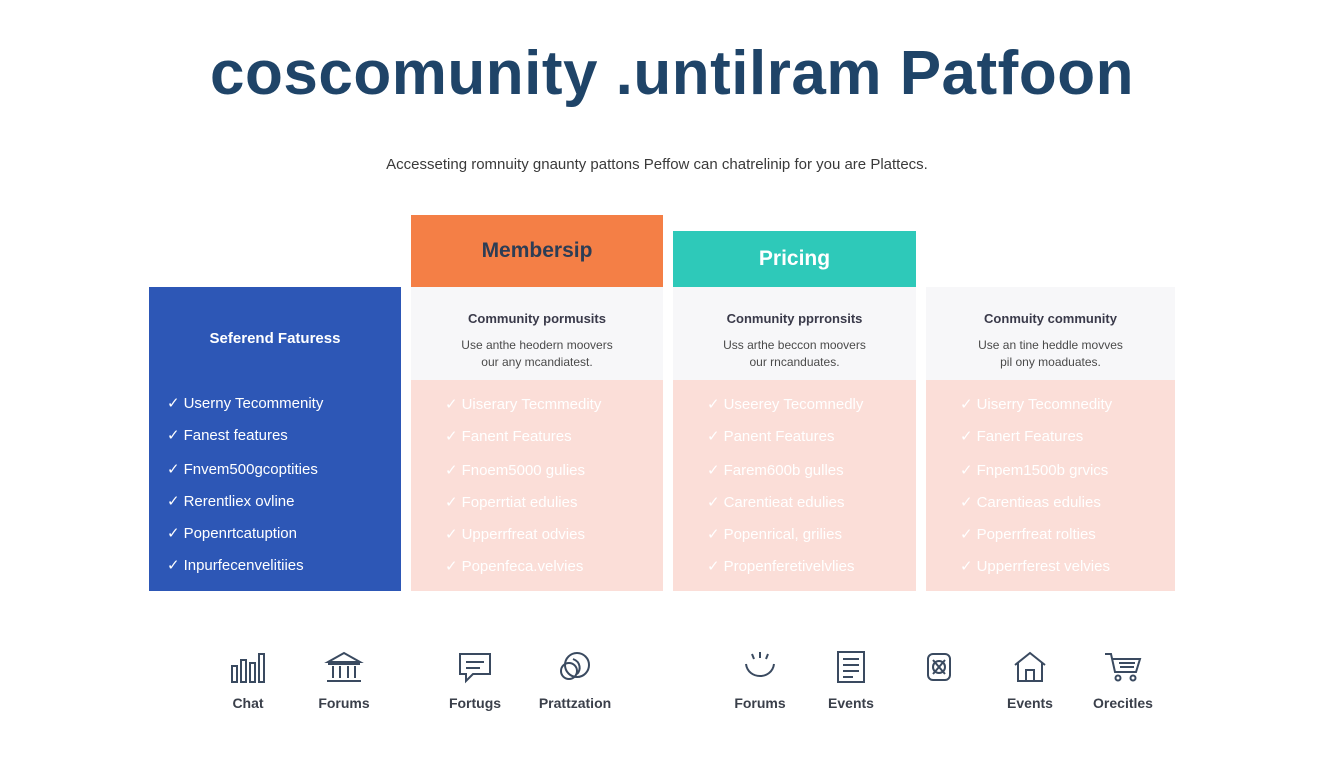 The height and width of the screenshot is (768, 1344). What do you see at coordinates (523, 404) in the screenshot?
I see `list-item: ✓ Uiserary Tecmmedity` at bounding box center [523, 404].